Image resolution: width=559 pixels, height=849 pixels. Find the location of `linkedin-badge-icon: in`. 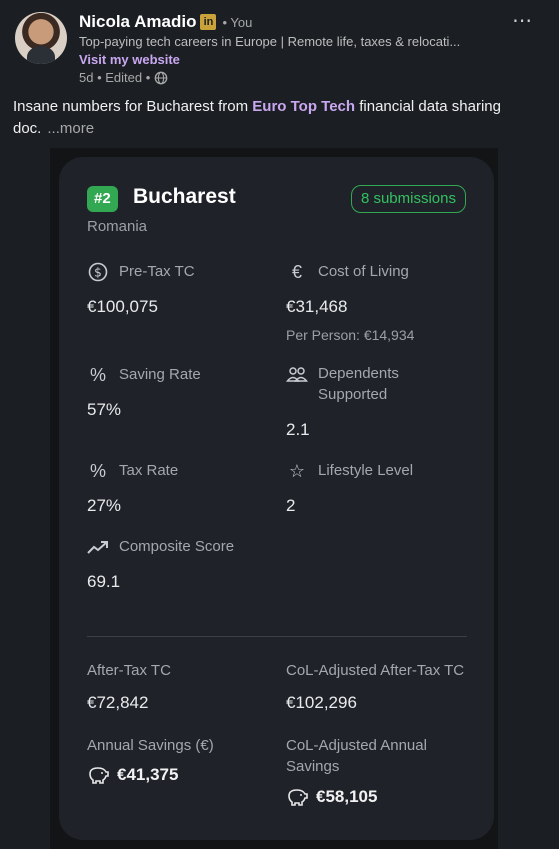

linkedin-badge-icon: in is located at coordinates (208, 22).